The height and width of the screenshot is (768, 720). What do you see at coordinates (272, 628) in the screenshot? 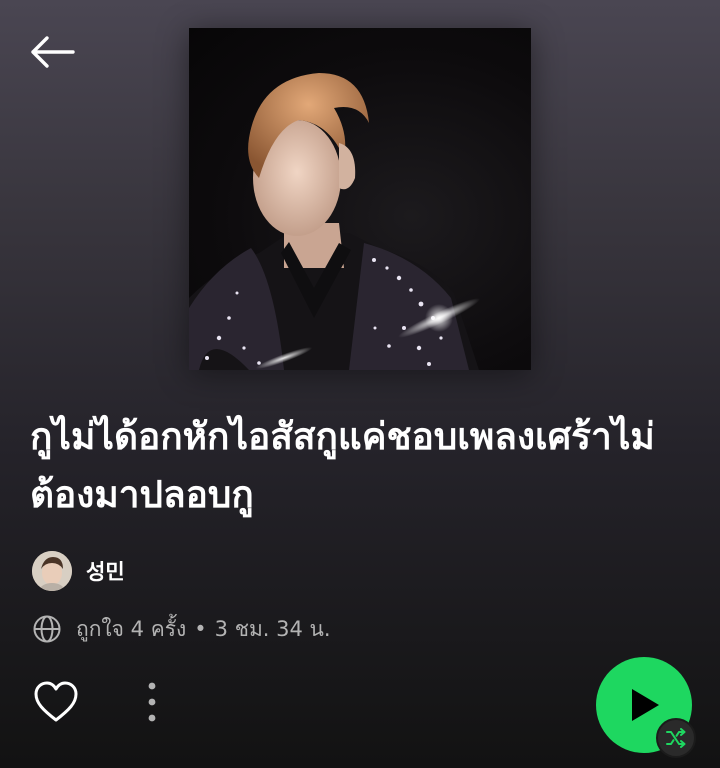
I see `playlist-duration: 3 ชม. 34 น.` at bounding box center [272, 628].